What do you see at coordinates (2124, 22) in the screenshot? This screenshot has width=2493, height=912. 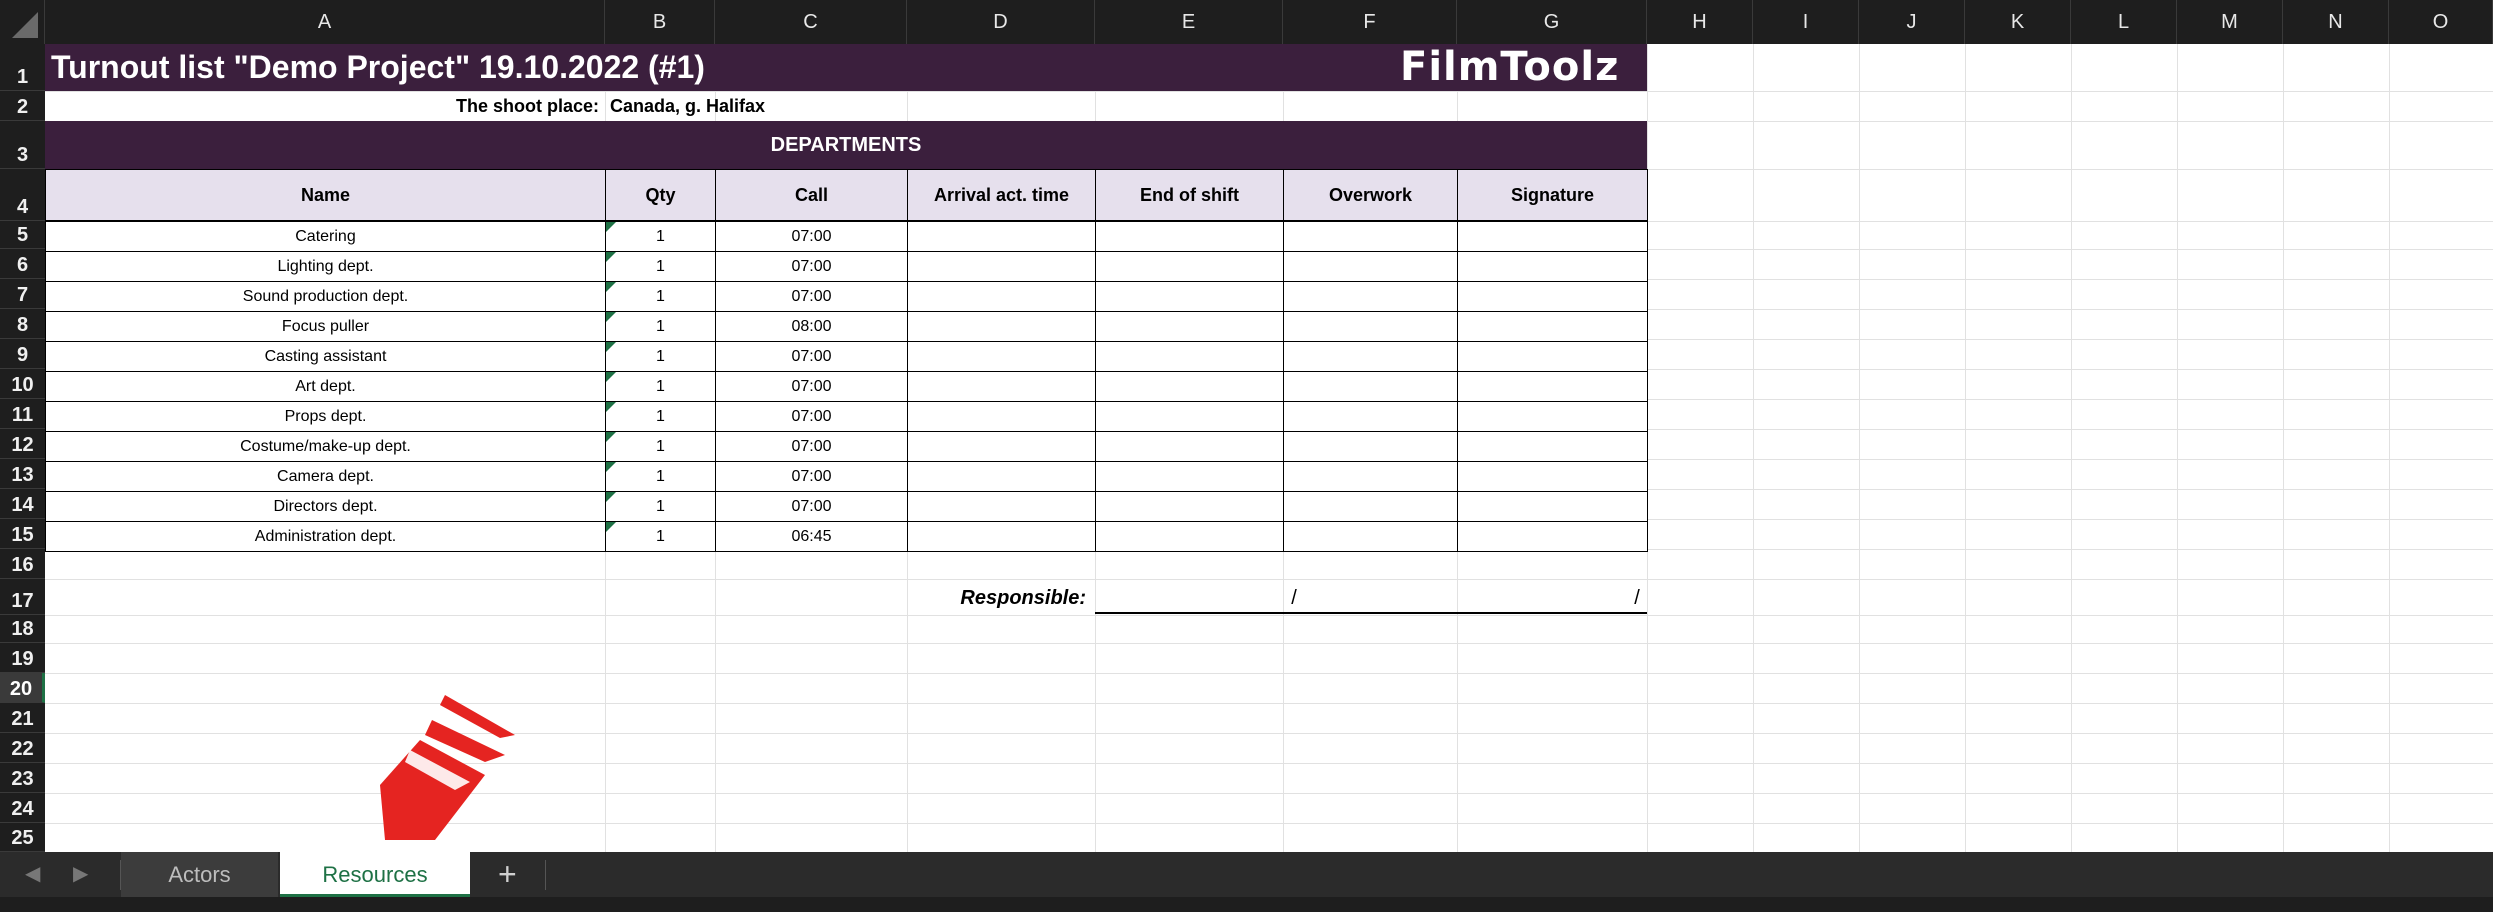 I see `column-header: L` at bounding box center [2124, 22].